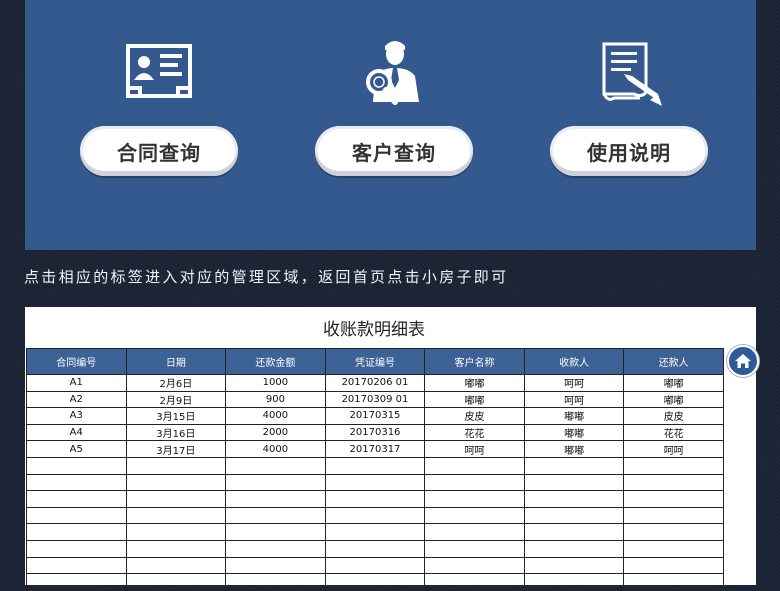 This screenshot has width=780, height=591. I want to click on column-header: 收款人, so click(574, 361).